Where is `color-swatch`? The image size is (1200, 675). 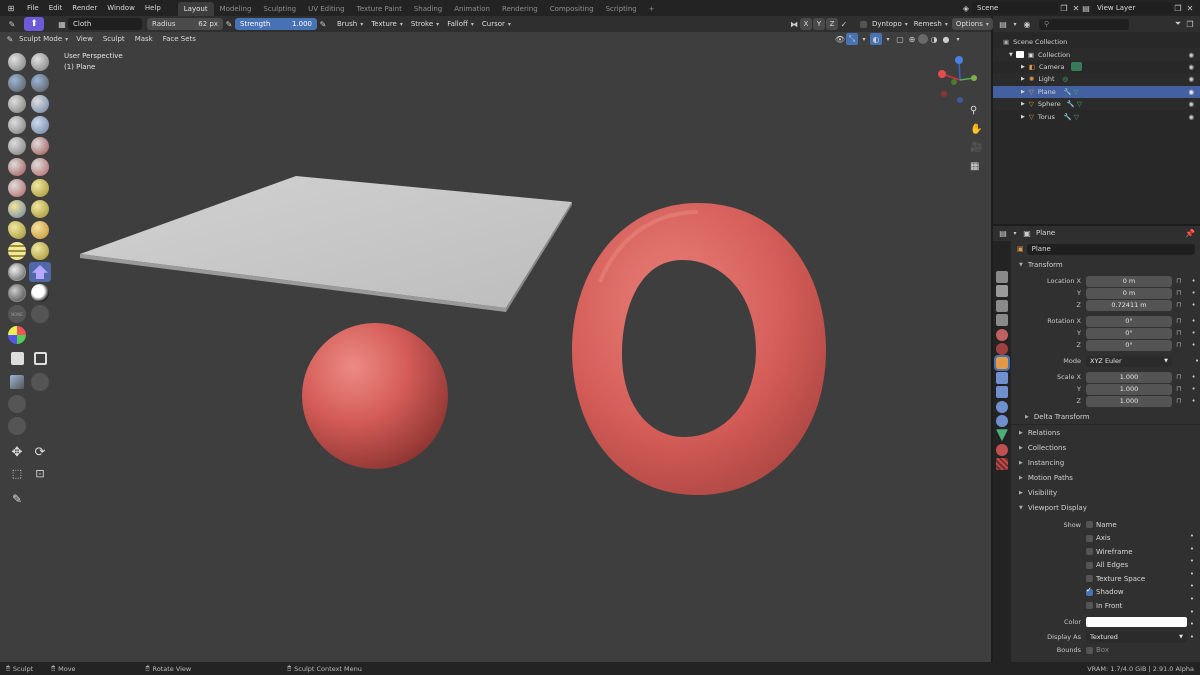
color-swatch is located at coordinates (1136, 622).